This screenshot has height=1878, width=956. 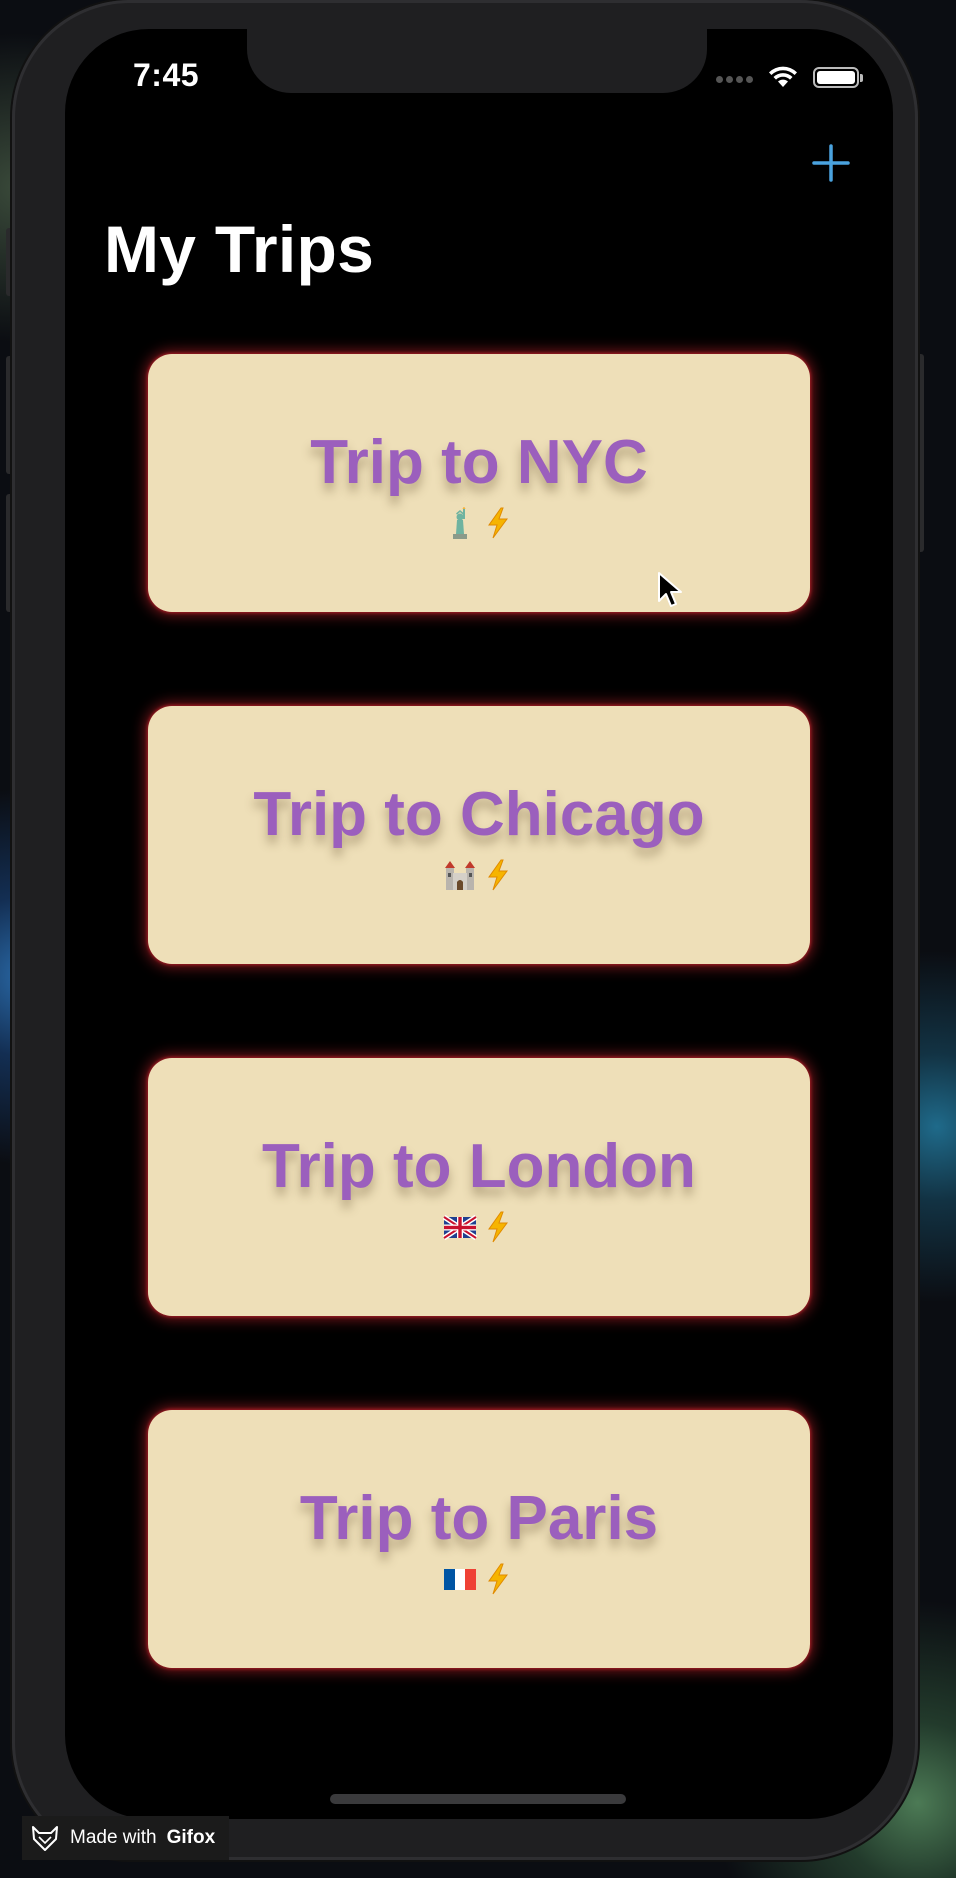 What do you see at coordinates (239, 249) in the screenshot?
I see `page-title: My Trips` at bounding box center [239, 249].